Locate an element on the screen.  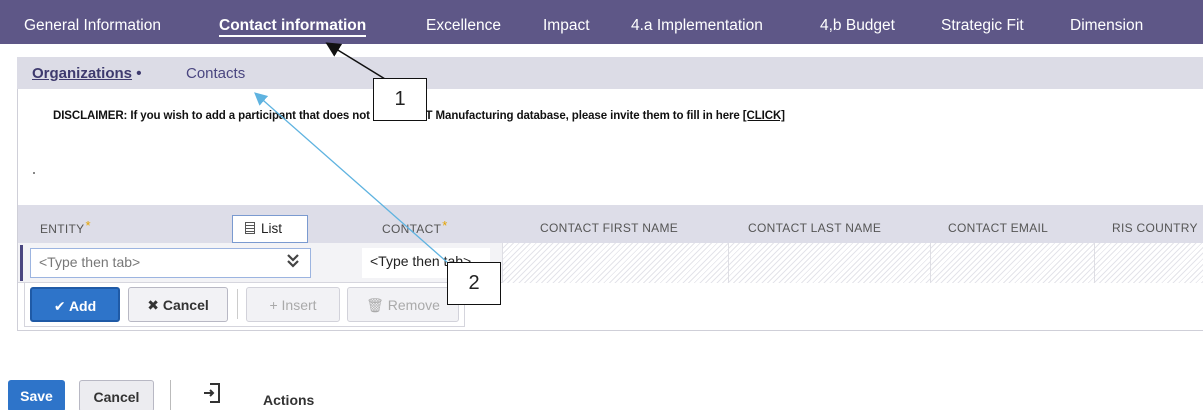
cancel-button: Cancel is located at coordinates (116, 395).